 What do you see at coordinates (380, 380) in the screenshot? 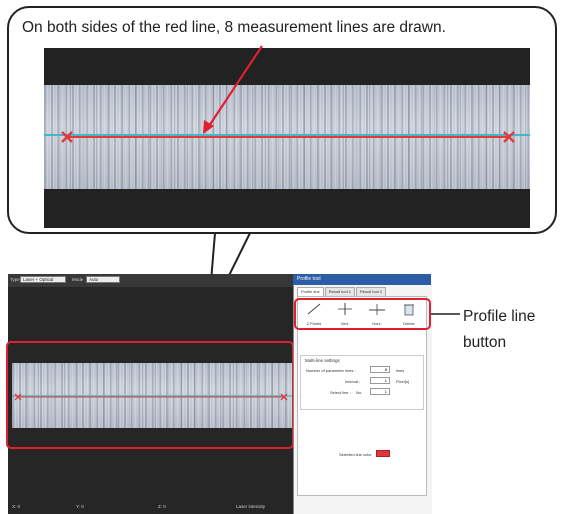
I see `interval-stepper: 1` at bounding box center [380, 380].